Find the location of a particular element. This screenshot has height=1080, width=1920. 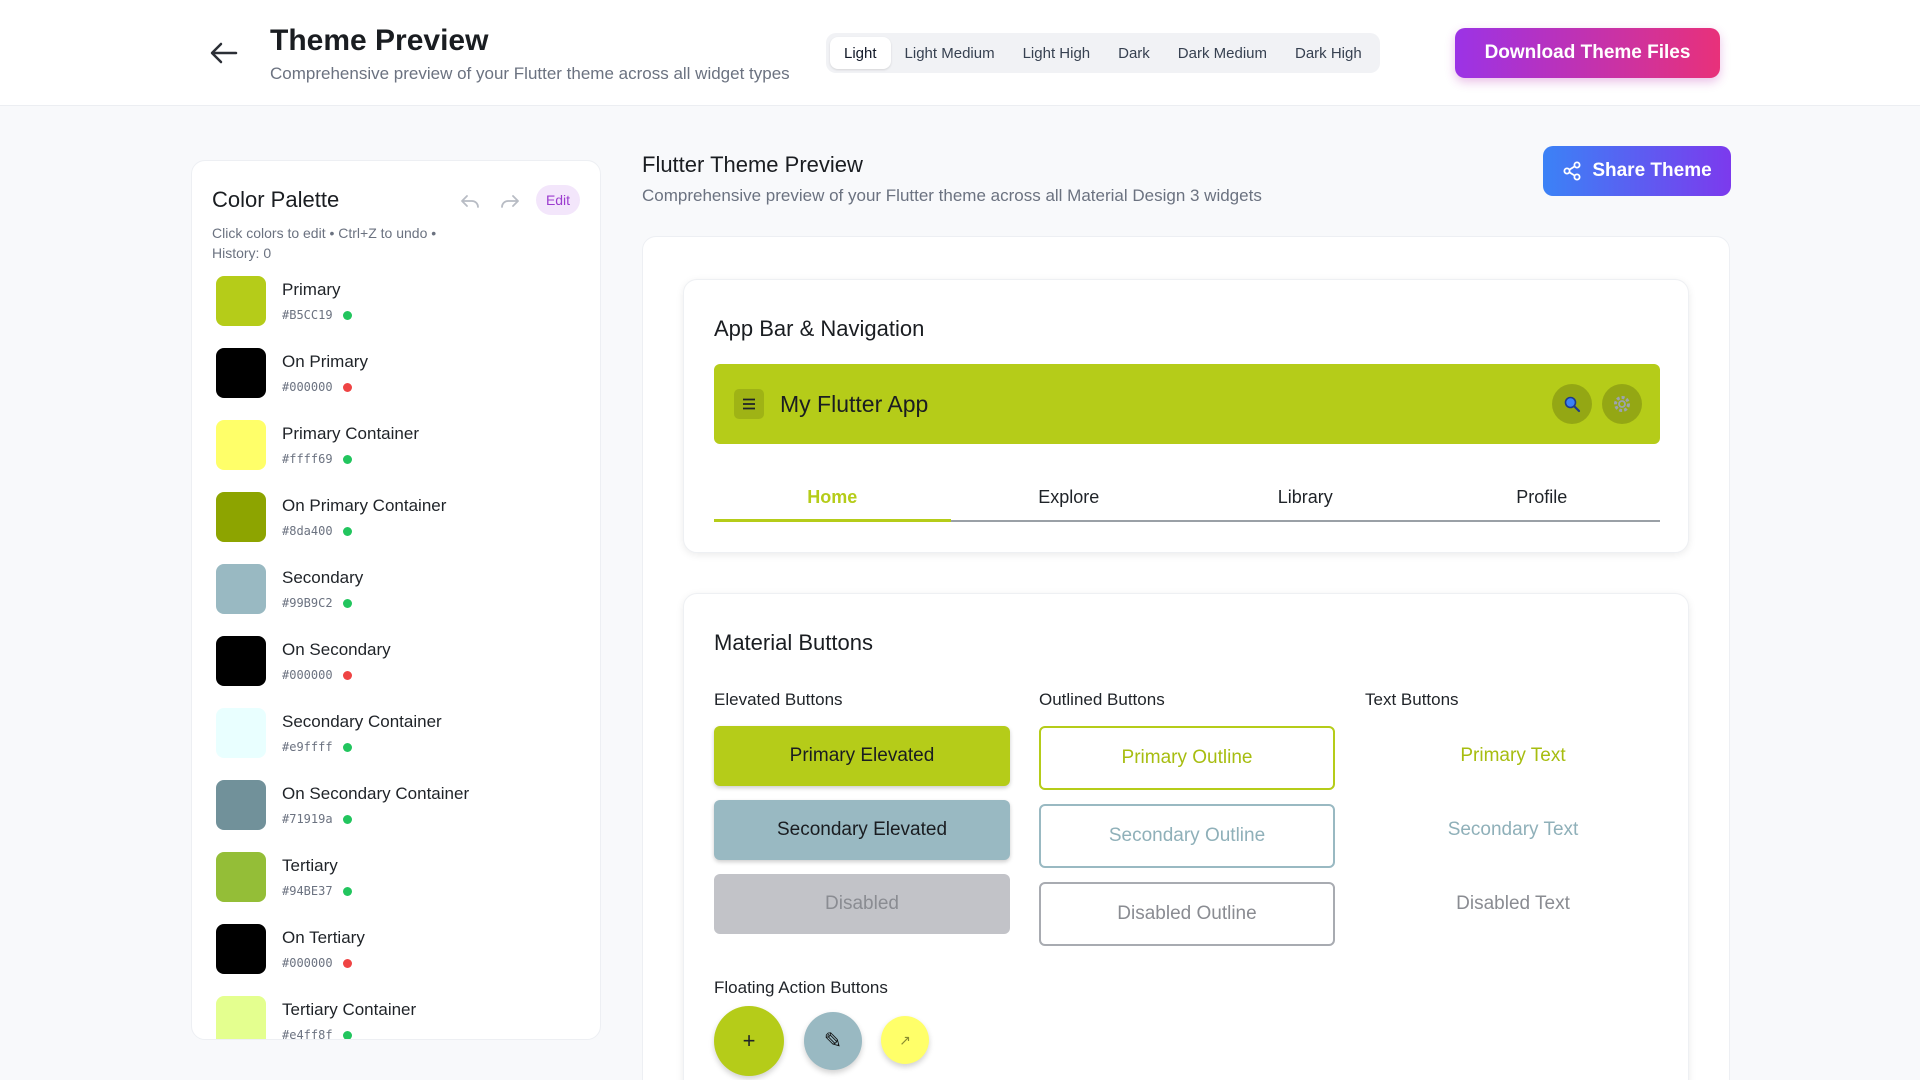

color-name: On Secondary Container is located at coordinates (376, 793).